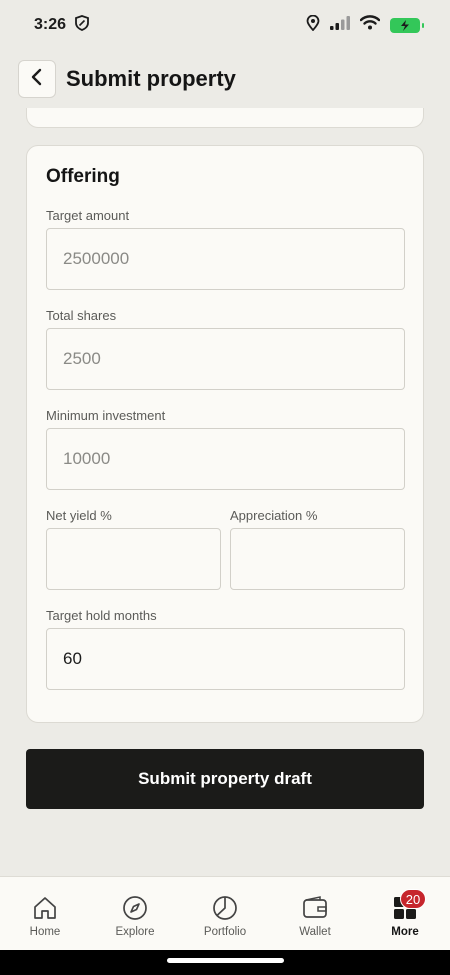 The width and height of the screenshot is (450, 975). Describe the element at coordinates (225, 25) in the screenshot. I see `status-bar: 3:26` at that location.